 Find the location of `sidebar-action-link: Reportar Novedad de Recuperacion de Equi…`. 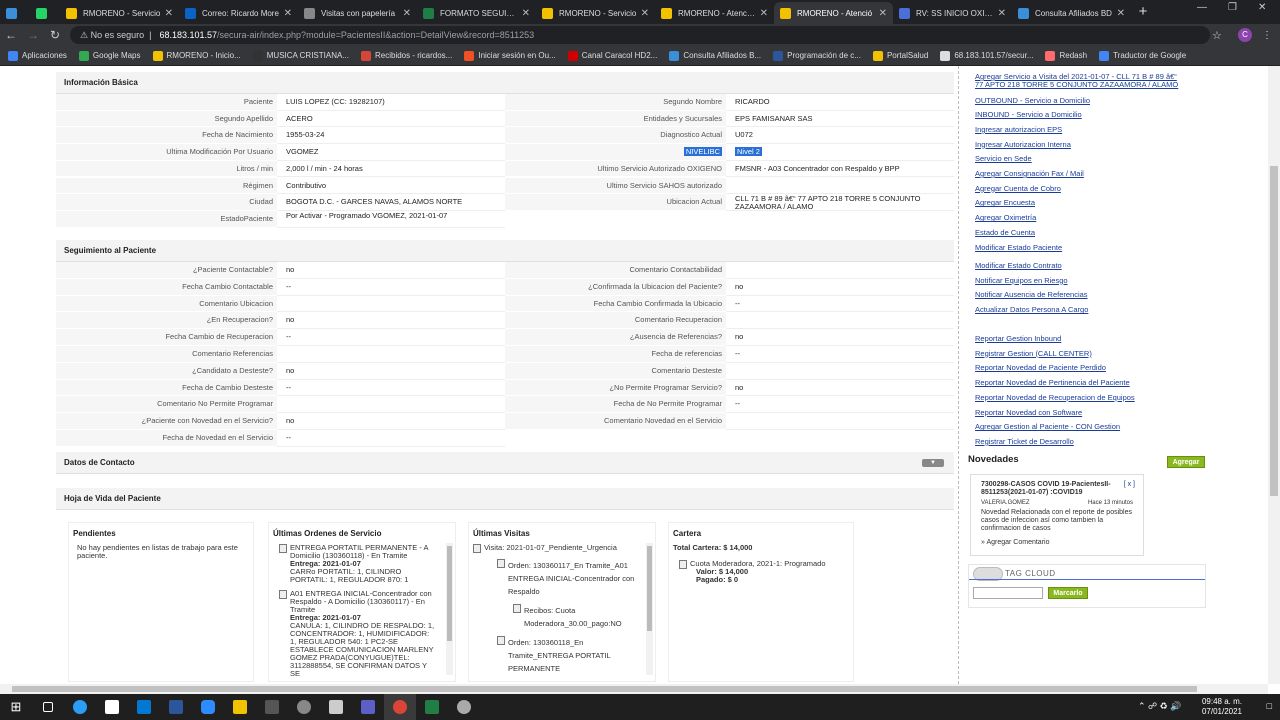

sidebar-action-link: Reportar Novedad de Recuperacion de Equi… is located at coordinates (1055, 397).